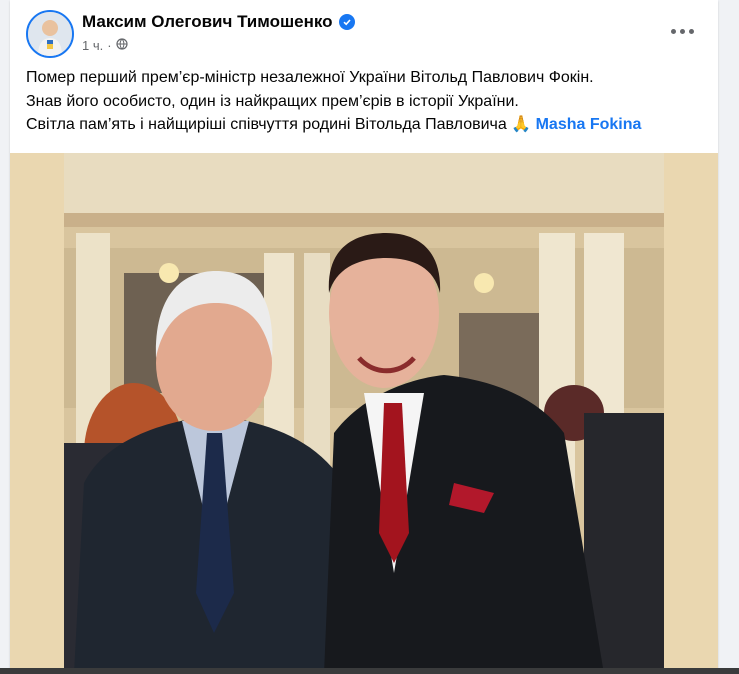 This screenshot has width=739, height=674. I want to click on post-time: 1 ч., so click(92, 45).